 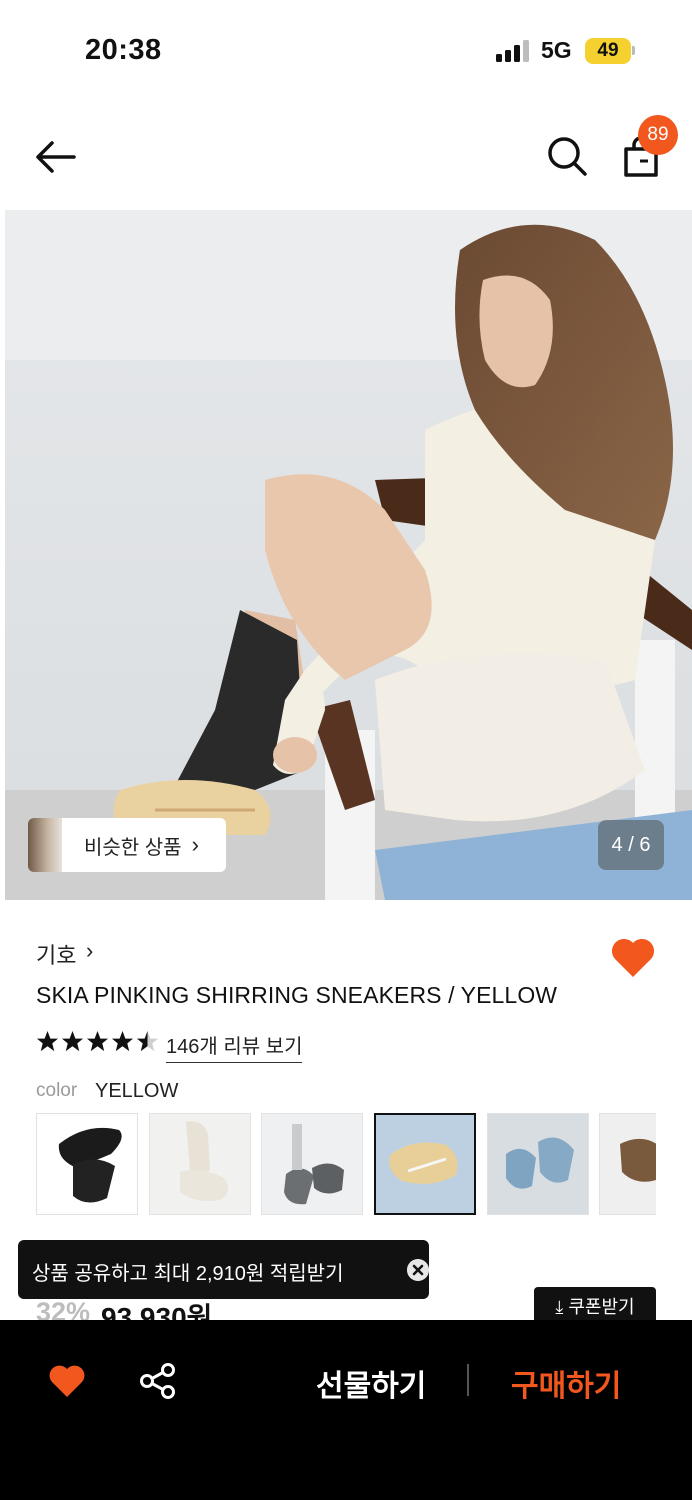 I want to click on swatch-blue-image, so click(x=540, y=1163).